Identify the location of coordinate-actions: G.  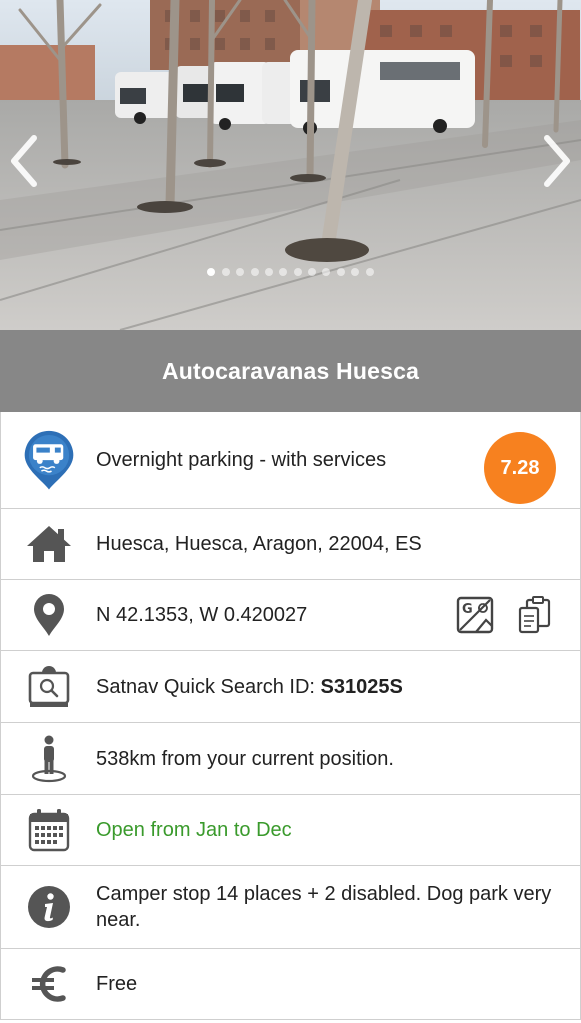
(505, 615).